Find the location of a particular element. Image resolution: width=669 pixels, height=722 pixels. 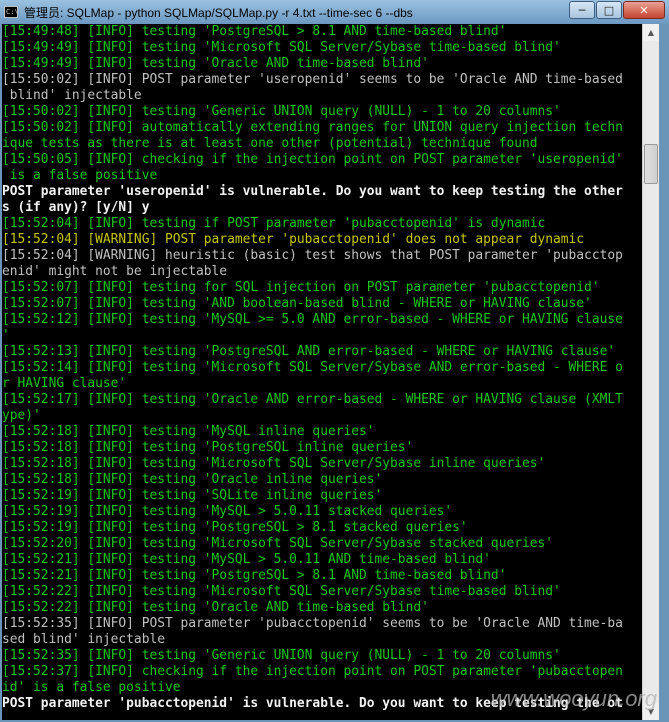

scroll-up-arrow-icon: ▲ is located at coordinates (651, 32).